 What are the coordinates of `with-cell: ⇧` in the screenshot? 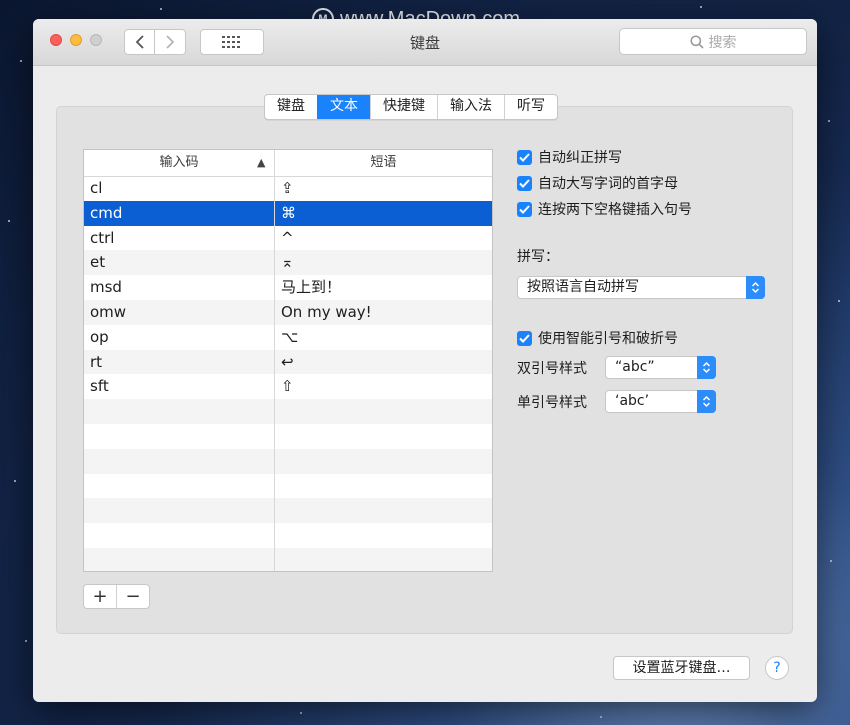 It's located at (287, 386).